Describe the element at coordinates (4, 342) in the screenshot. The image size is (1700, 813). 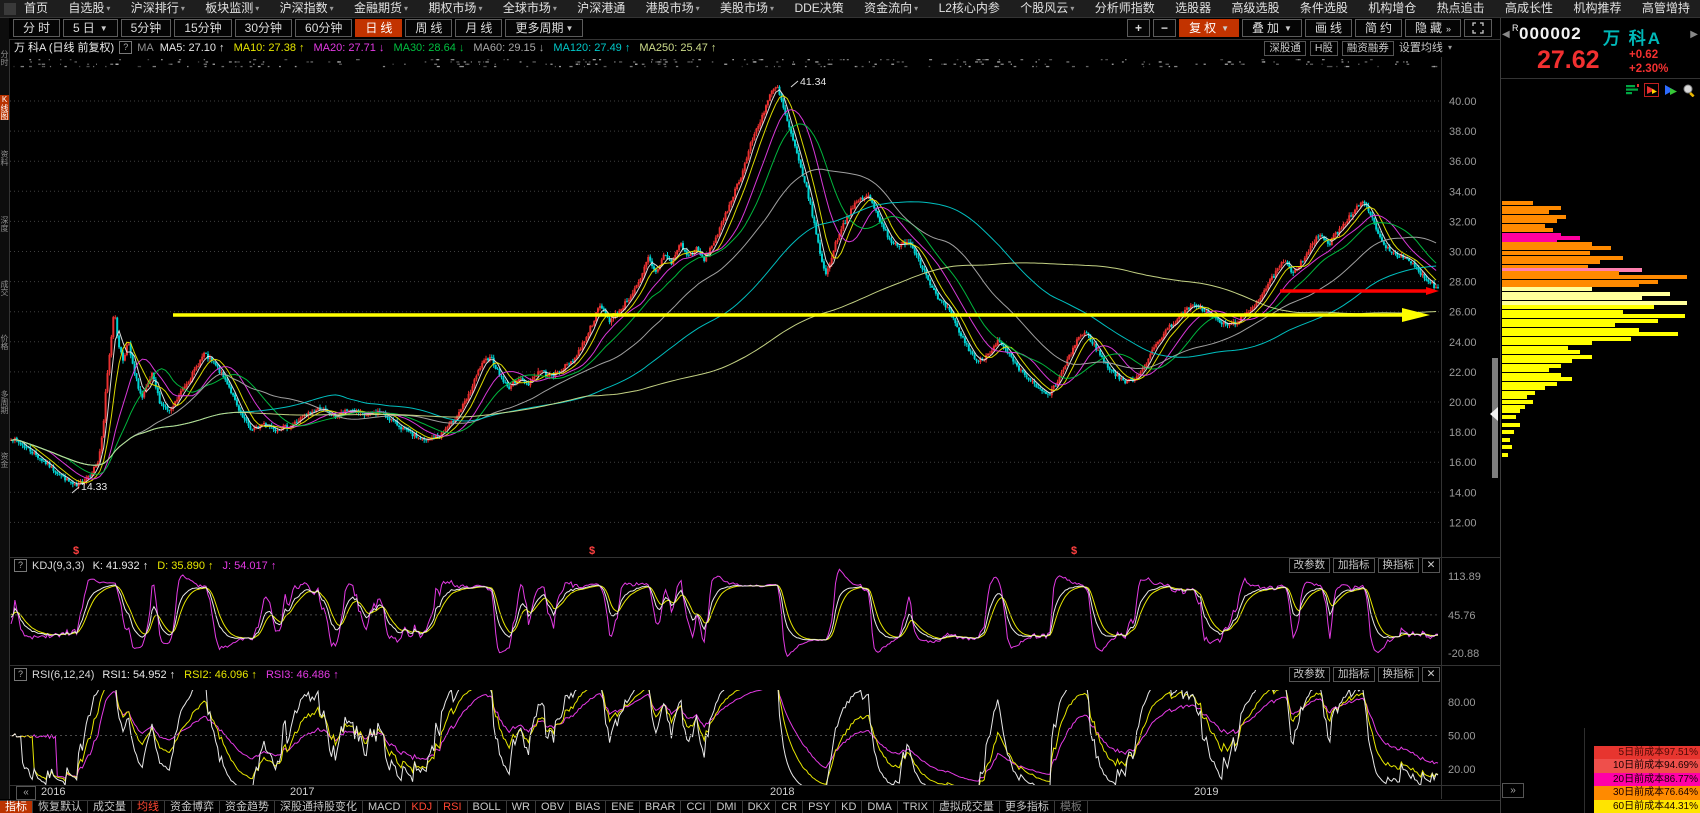
I see `sidebar-item-价格: 价格` at that location.